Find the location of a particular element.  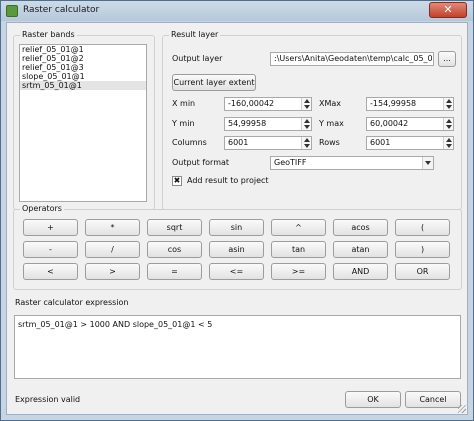

operator-sqrt-button: sqrt is located at coordinates (174, 227).